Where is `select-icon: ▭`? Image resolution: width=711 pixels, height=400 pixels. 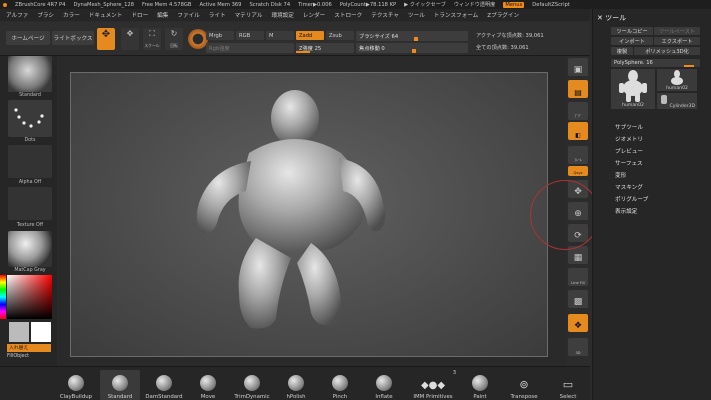
select-icon: ▭ is located at coordinates (568, 384).